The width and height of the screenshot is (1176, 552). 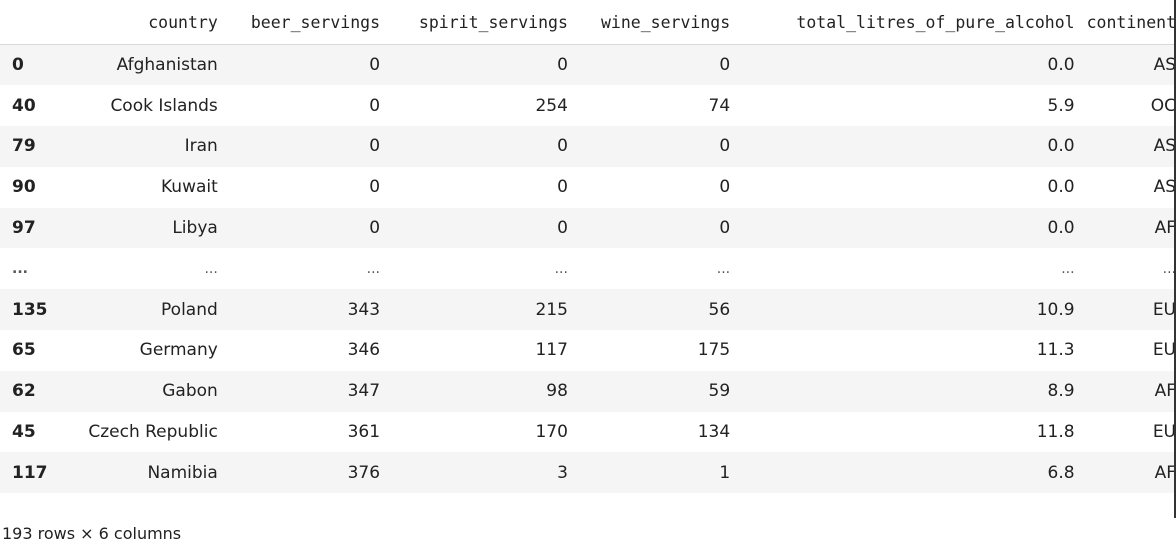 What do you see at coordinates (364, 472) in the screenshot?
I see `cell-beer: 376` at bounding box center [364, 472].